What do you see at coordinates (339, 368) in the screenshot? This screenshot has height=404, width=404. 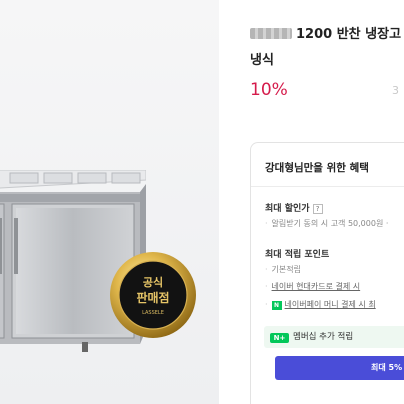 I see `max-benefit-button: 최대 5%` at bounding box center [339, 368].